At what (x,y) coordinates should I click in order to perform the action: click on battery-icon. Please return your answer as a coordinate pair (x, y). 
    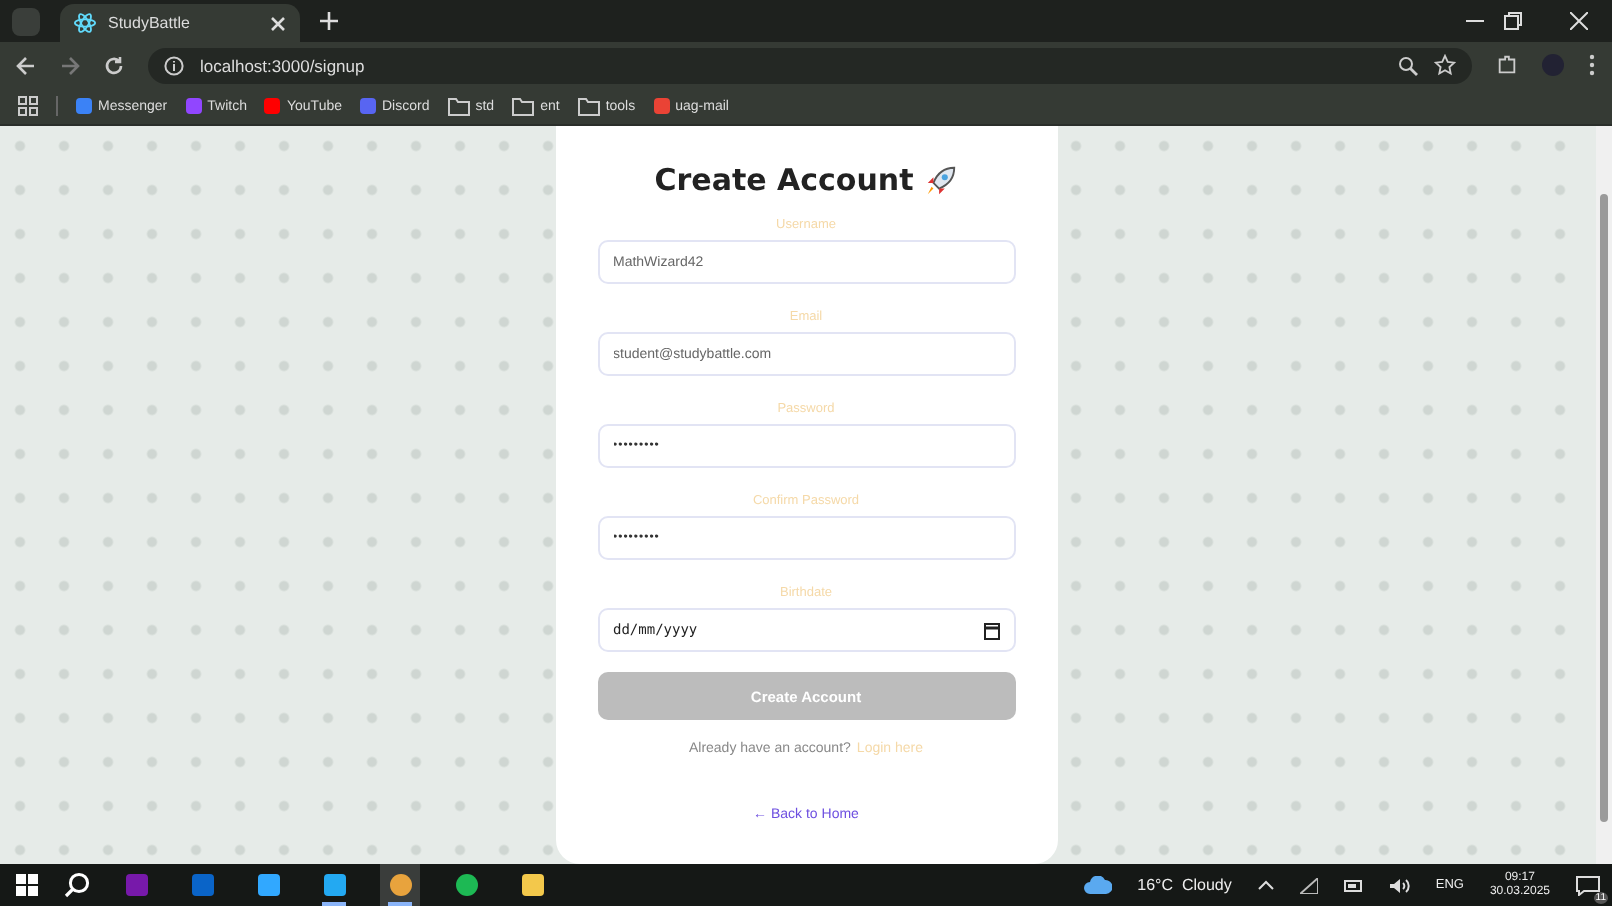
    Looking at the image, I should click on (1353, 885).